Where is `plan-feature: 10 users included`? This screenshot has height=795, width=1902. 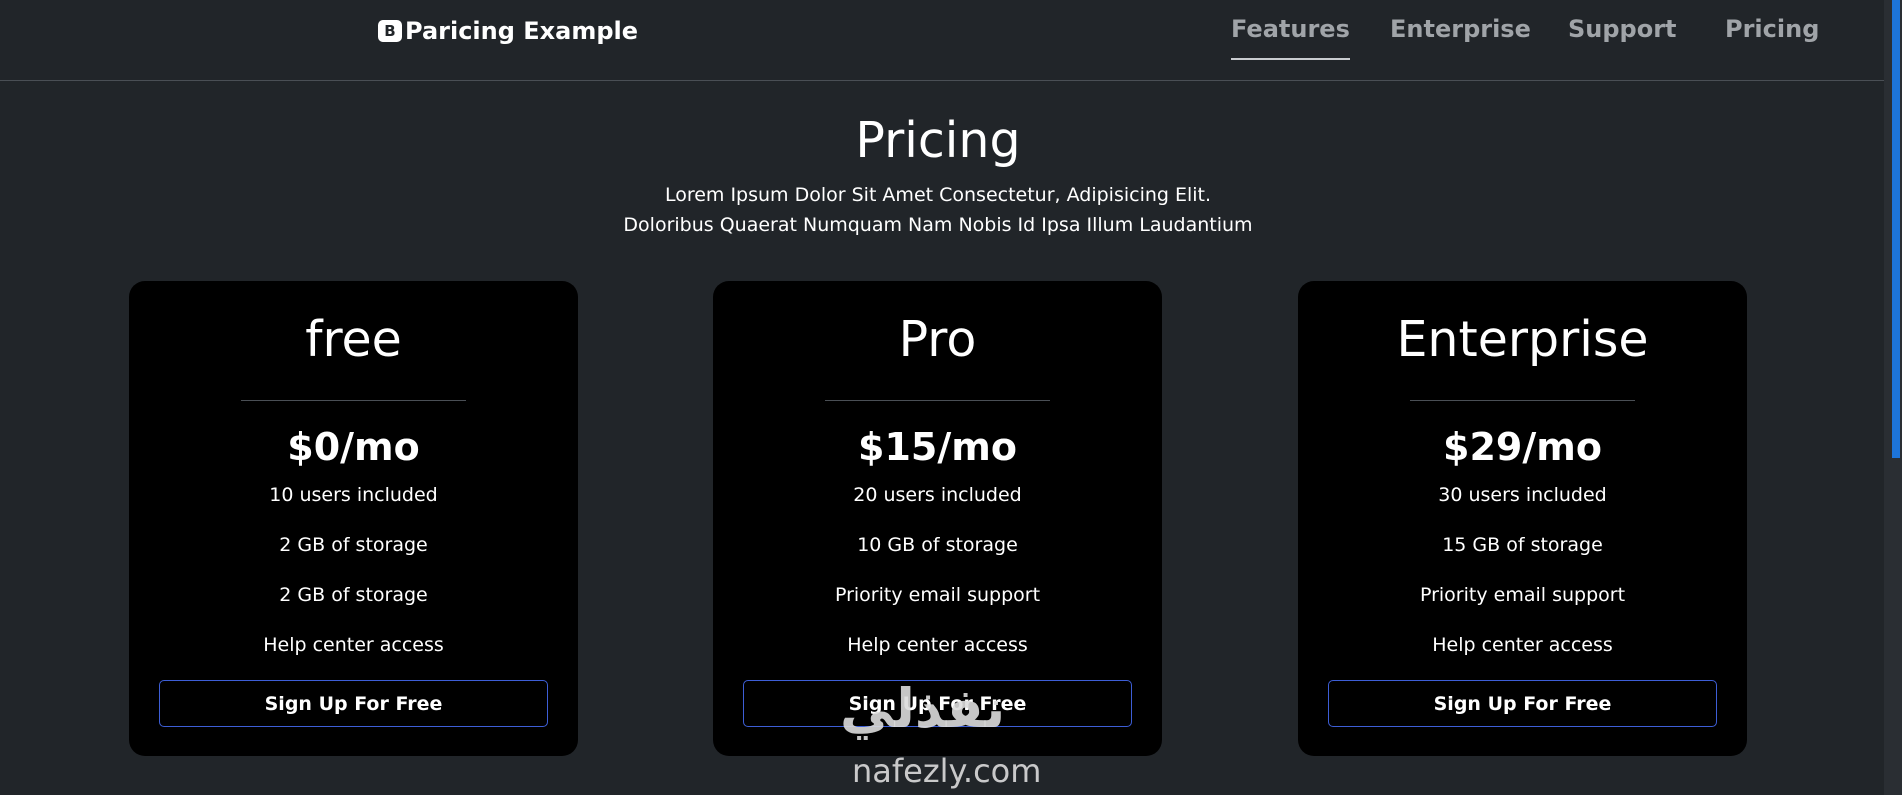
plan-feature: 10 users included is located at coordinates (353, 495).